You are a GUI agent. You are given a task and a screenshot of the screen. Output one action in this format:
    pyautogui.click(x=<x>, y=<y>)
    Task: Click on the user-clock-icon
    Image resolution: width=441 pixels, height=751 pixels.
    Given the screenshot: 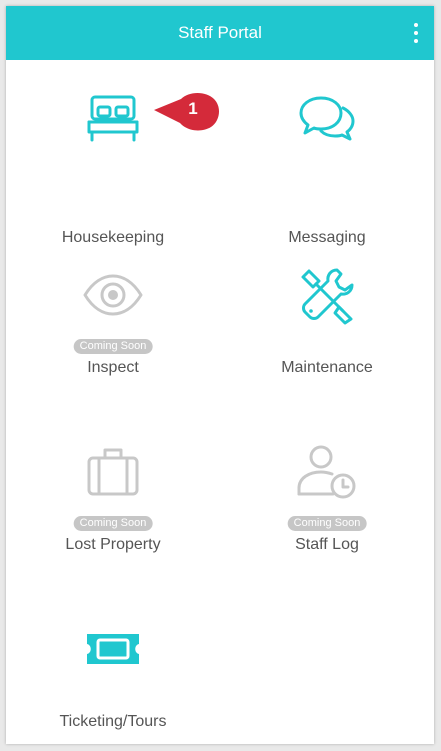 What is the action you would take?
    pyautogui.click(x=327, y=472)
    